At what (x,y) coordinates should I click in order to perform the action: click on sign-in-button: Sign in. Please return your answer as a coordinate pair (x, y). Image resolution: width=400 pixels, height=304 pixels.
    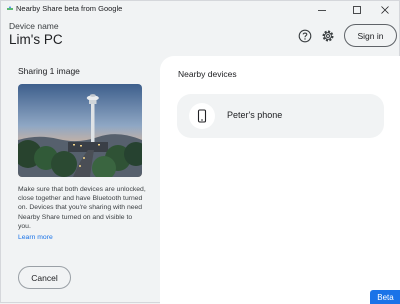
    Looking at the image, I should click on (370, 35).